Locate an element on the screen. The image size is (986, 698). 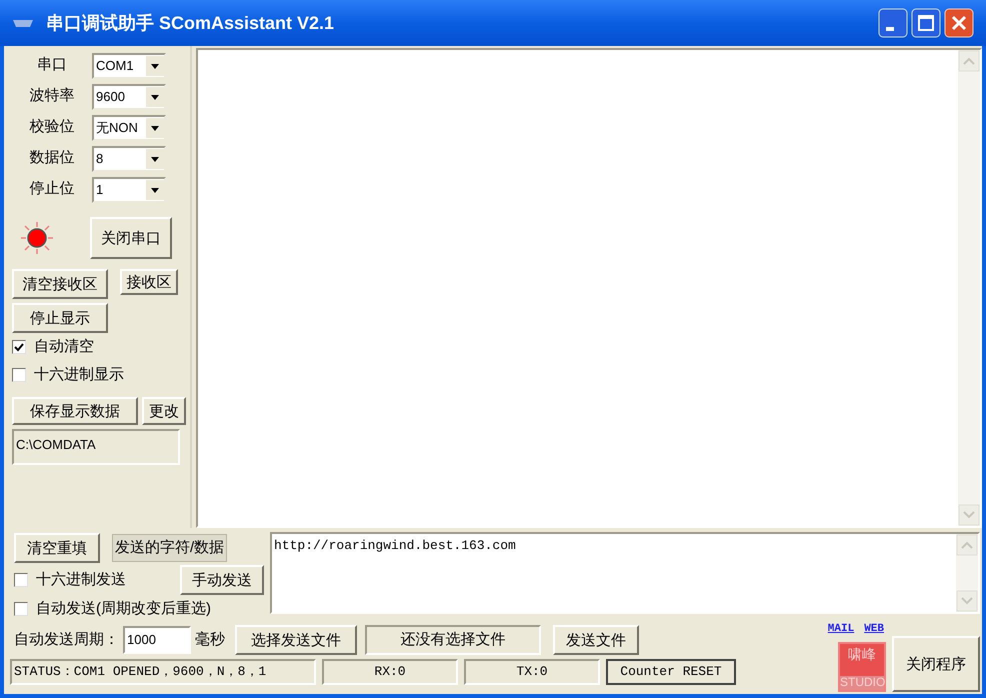
checkbox-label: 十六进制显示 is located at coordinates (79, 374).